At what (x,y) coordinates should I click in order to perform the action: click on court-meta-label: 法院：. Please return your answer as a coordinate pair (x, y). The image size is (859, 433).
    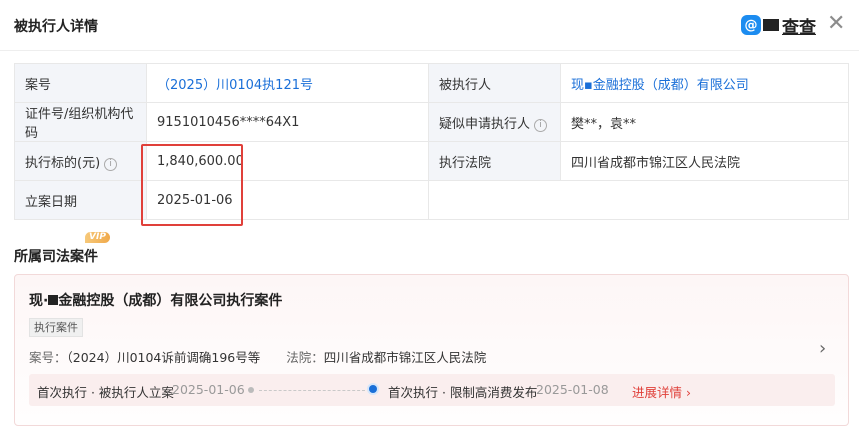
    Looking at the image, I should click on (305, 357).